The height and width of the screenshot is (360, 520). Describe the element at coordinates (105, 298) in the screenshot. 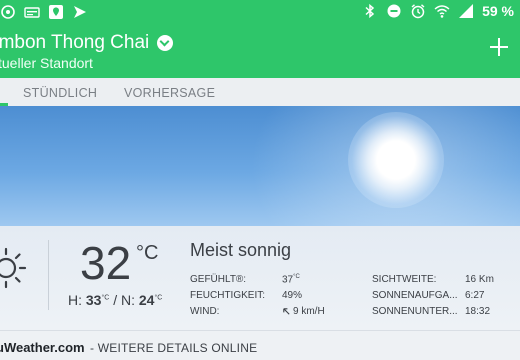

I see `high-unit: °C` at that location.